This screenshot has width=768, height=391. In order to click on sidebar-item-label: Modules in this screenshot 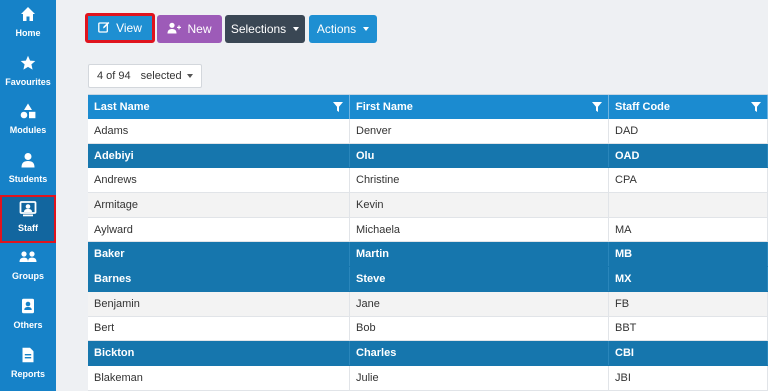, I will do `click(28, 130)`.